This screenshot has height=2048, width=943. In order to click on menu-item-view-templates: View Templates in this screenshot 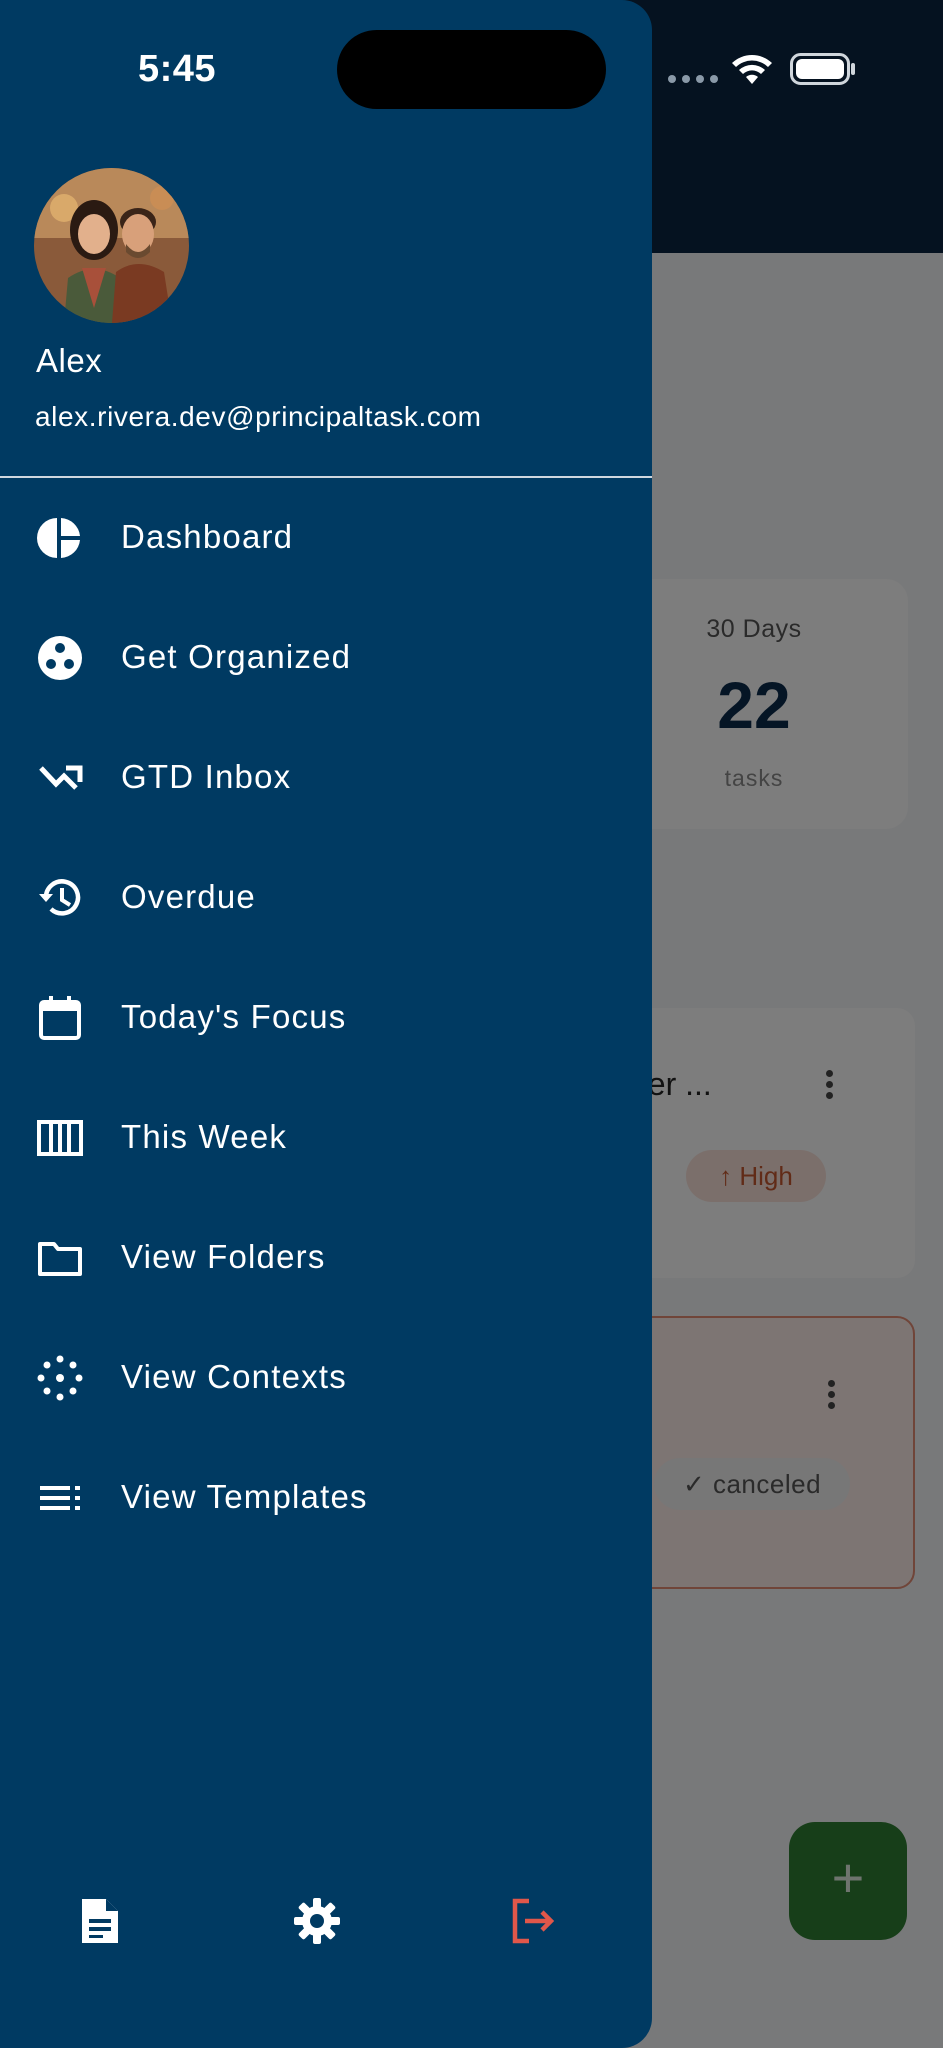, I will do `click(326, 1498)`.